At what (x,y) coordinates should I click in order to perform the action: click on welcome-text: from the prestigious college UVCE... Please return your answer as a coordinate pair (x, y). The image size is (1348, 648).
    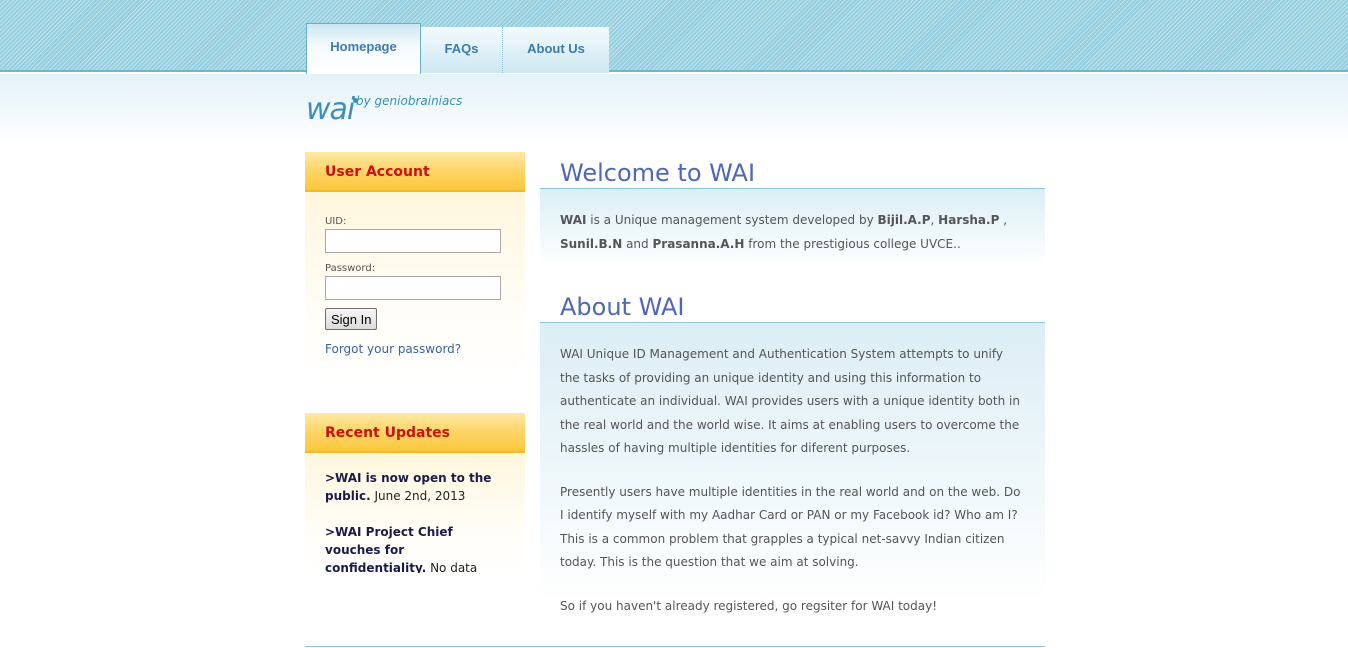
    Looking at the image, I should click on (852, 243).